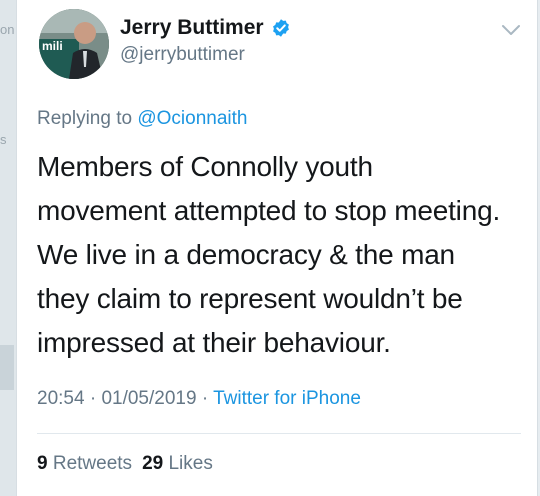  Describe the element at coordinates (192, 118) in the screenshot. I see `reply-mention-link: @Ocionnaith` at that location.